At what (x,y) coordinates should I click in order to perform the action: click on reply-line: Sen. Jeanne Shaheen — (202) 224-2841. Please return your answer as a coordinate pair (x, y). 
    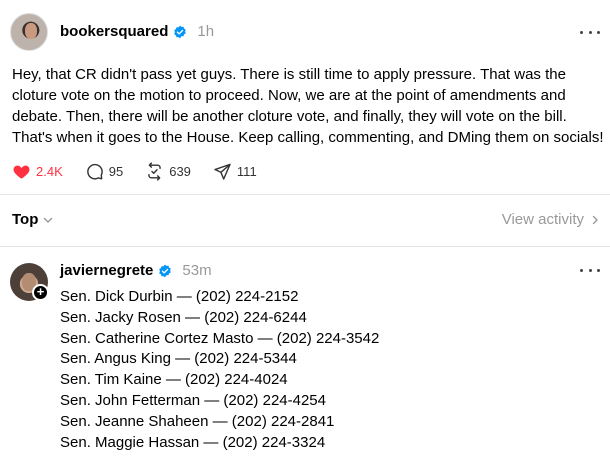
    Looking at the image, I should click on (197, 421).